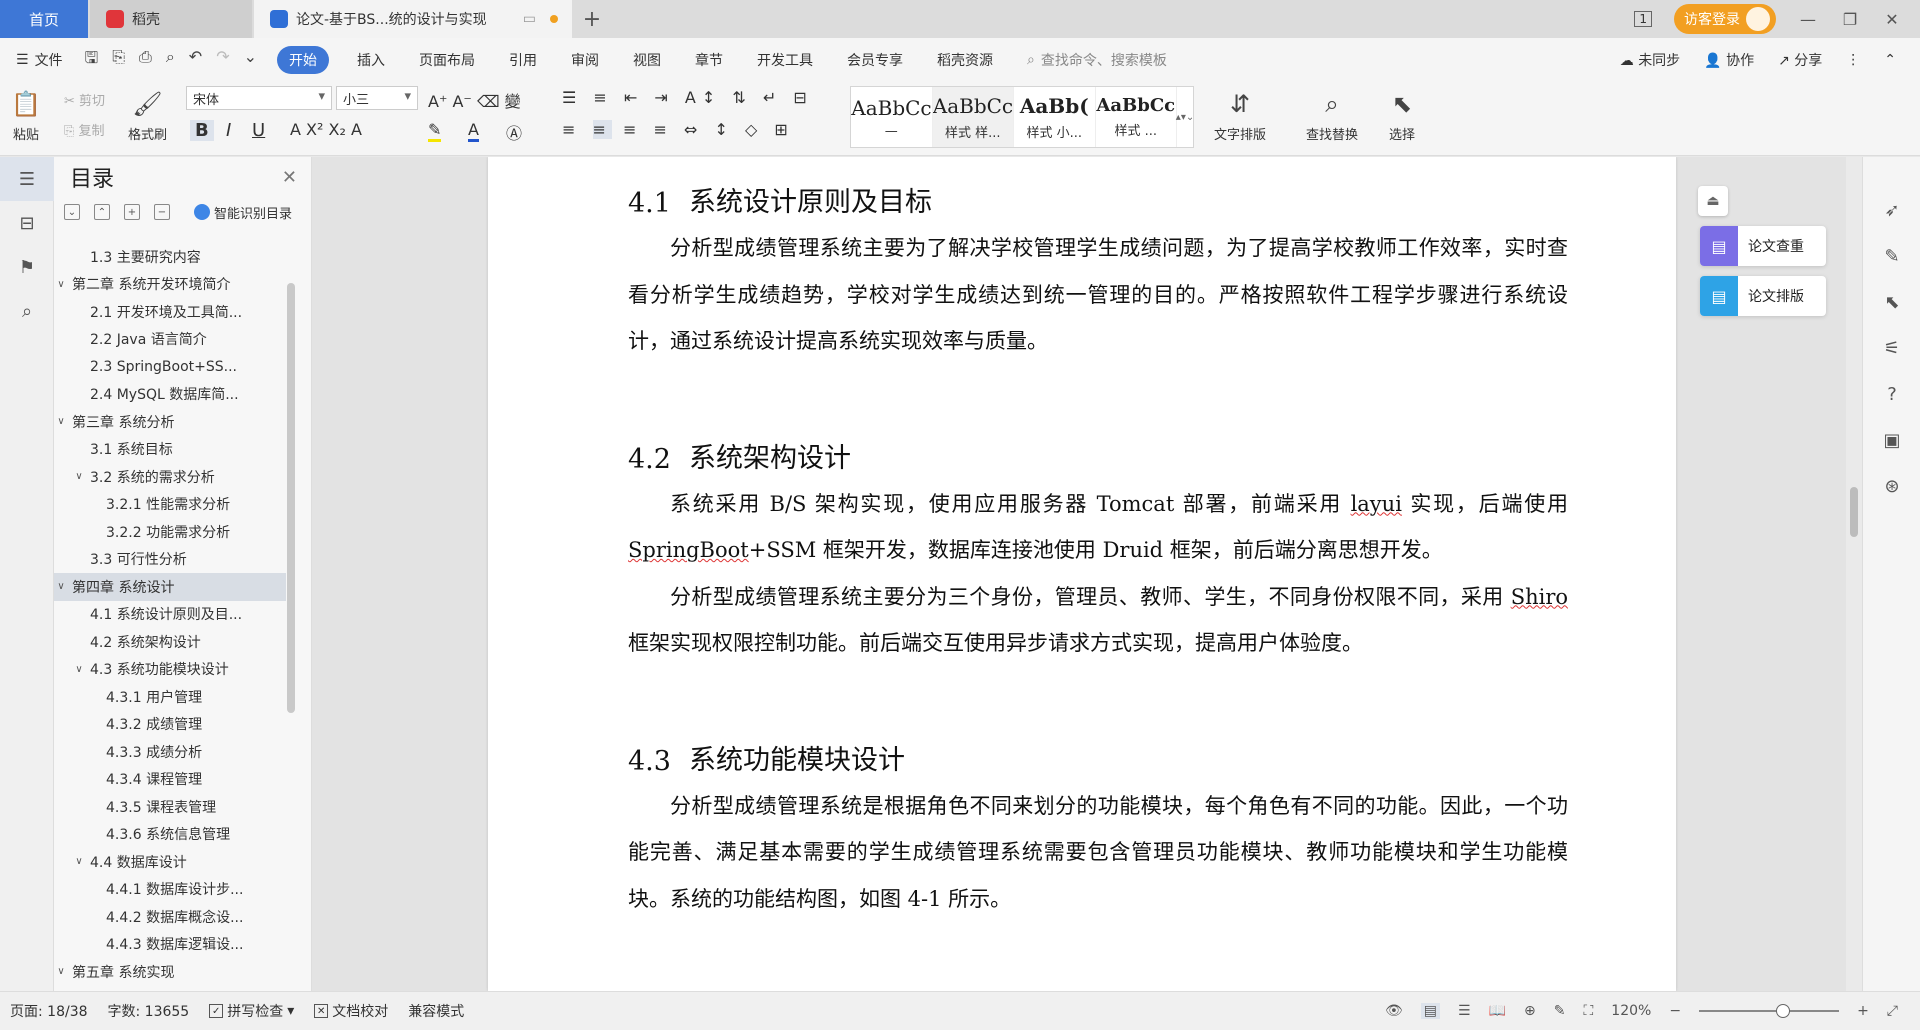 This screenshot has height=1030, width=1920. What do you see at coordinates (529, 19) in the screenshot?
I see `monitor-icon: ▭` at bounding box center [529, 19].